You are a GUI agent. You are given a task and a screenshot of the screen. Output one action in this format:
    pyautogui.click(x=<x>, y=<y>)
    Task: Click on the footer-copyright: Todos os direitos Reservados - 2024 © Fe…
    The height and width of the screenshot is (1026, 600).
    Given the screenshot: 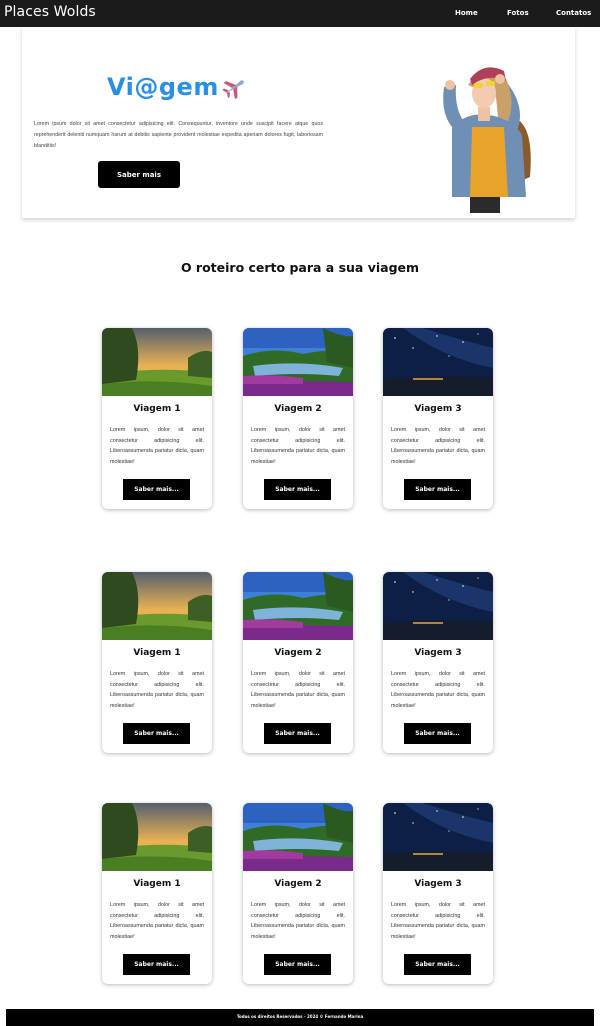 What is the action you would take?
    pyautogui.click(x=300, y=1016)
    